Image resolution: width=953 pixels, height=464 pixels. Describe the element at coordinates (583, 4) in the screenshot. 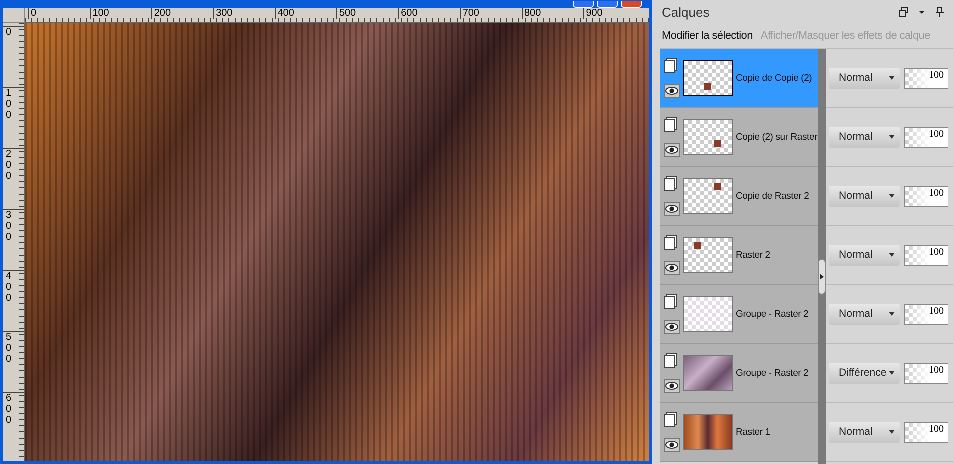

I see `minimize-button` at that location.